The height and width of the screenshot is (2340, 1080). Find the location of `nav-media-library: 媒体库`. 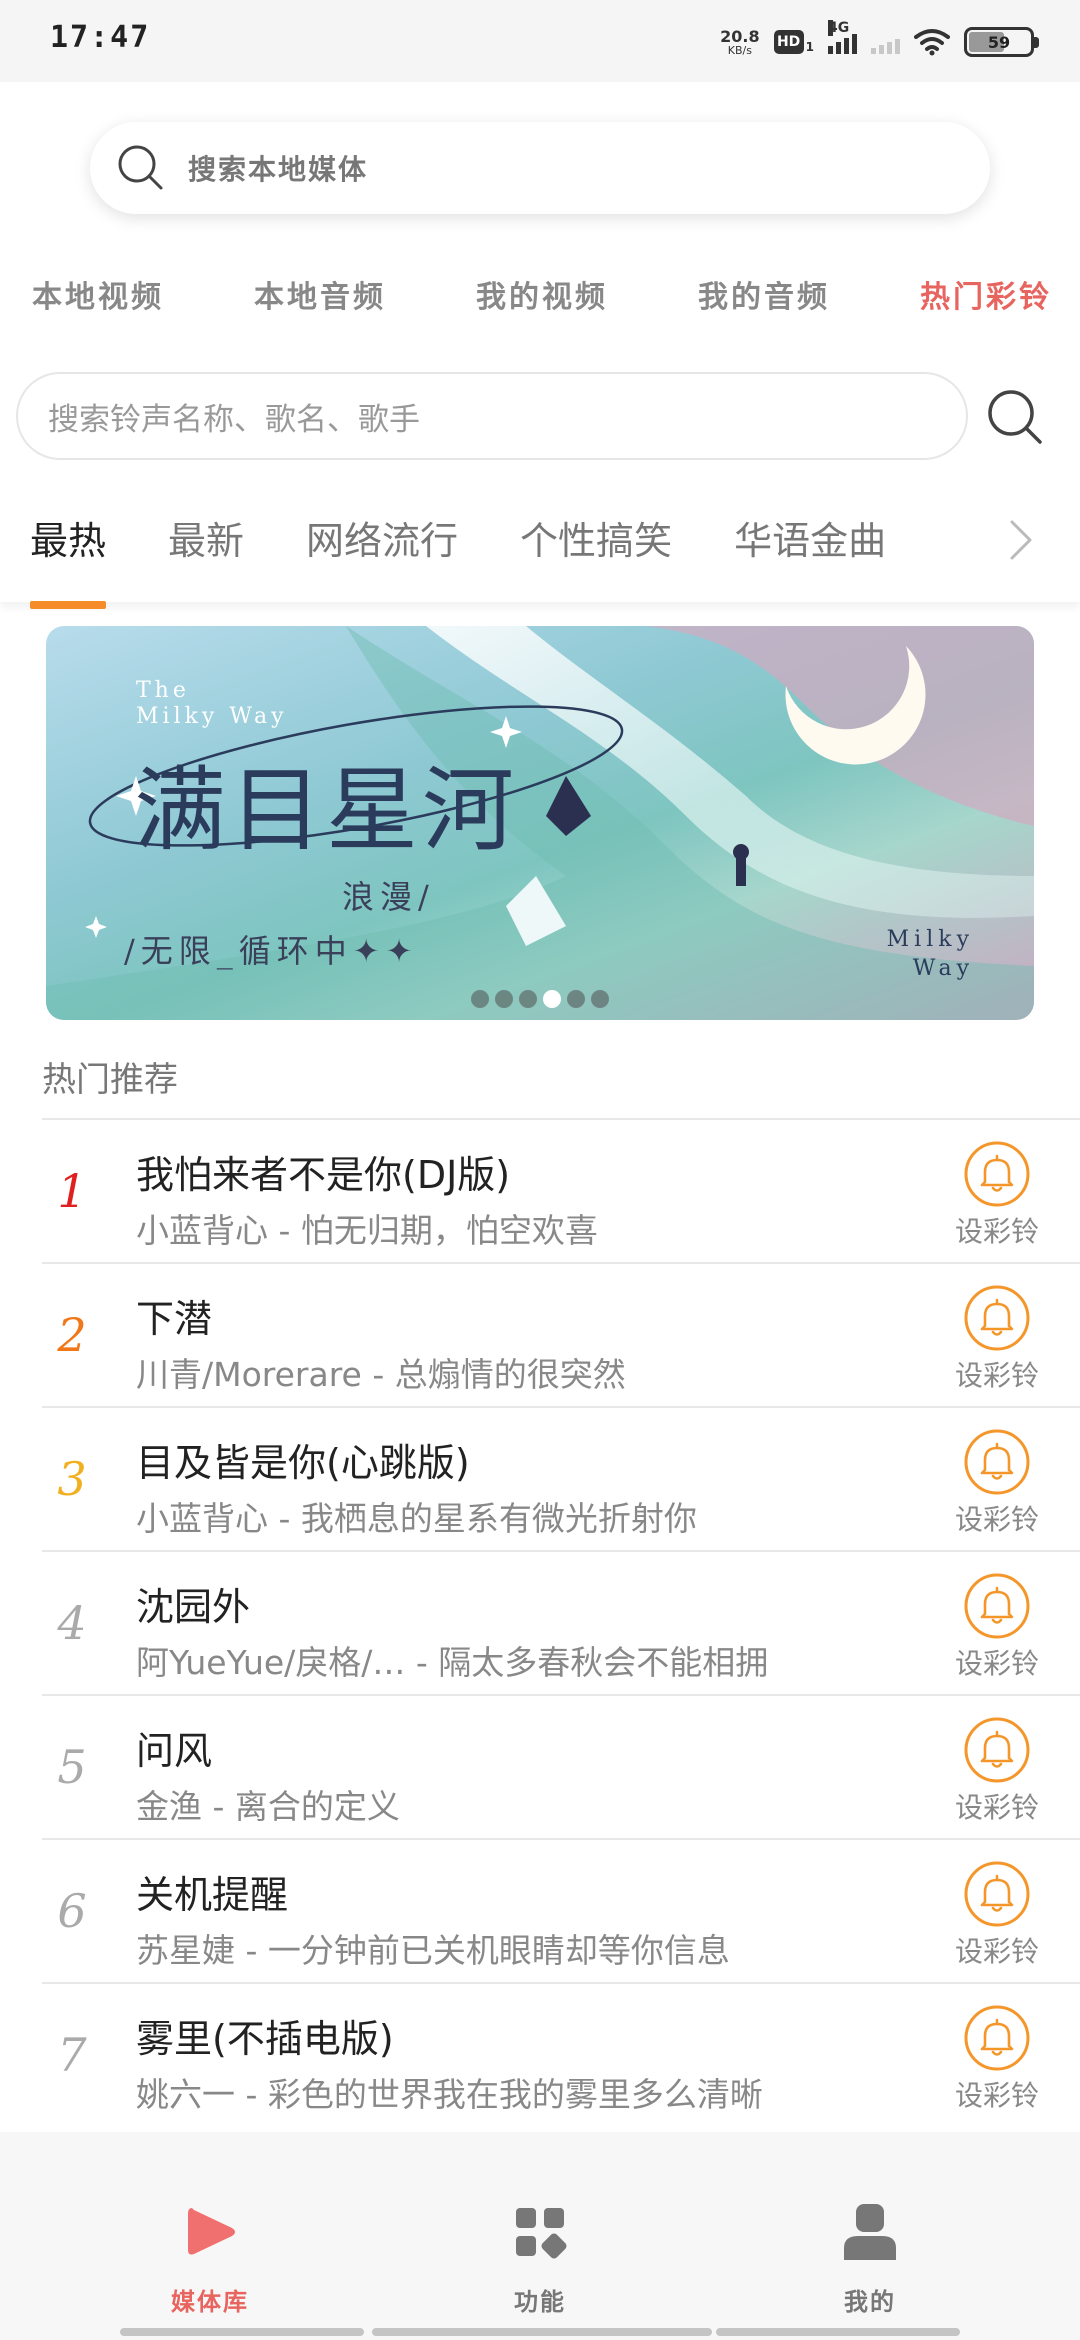

nav-media-library: 媒体库 is located at coordinates (210, 2259).